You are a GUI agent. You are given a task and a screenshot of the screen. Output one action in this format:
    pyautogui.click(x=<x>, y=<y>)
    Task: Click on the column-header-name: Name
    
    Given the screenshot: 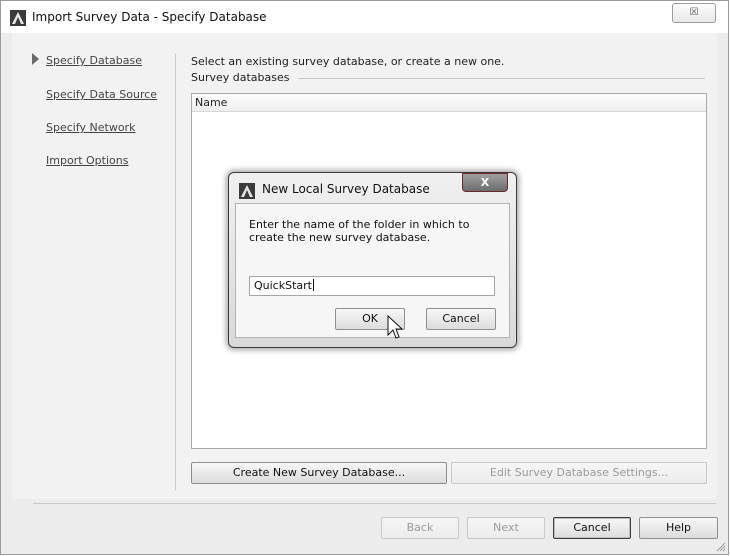 What is the action you would take?
    pyautogui.click(x=449, y=103)
    